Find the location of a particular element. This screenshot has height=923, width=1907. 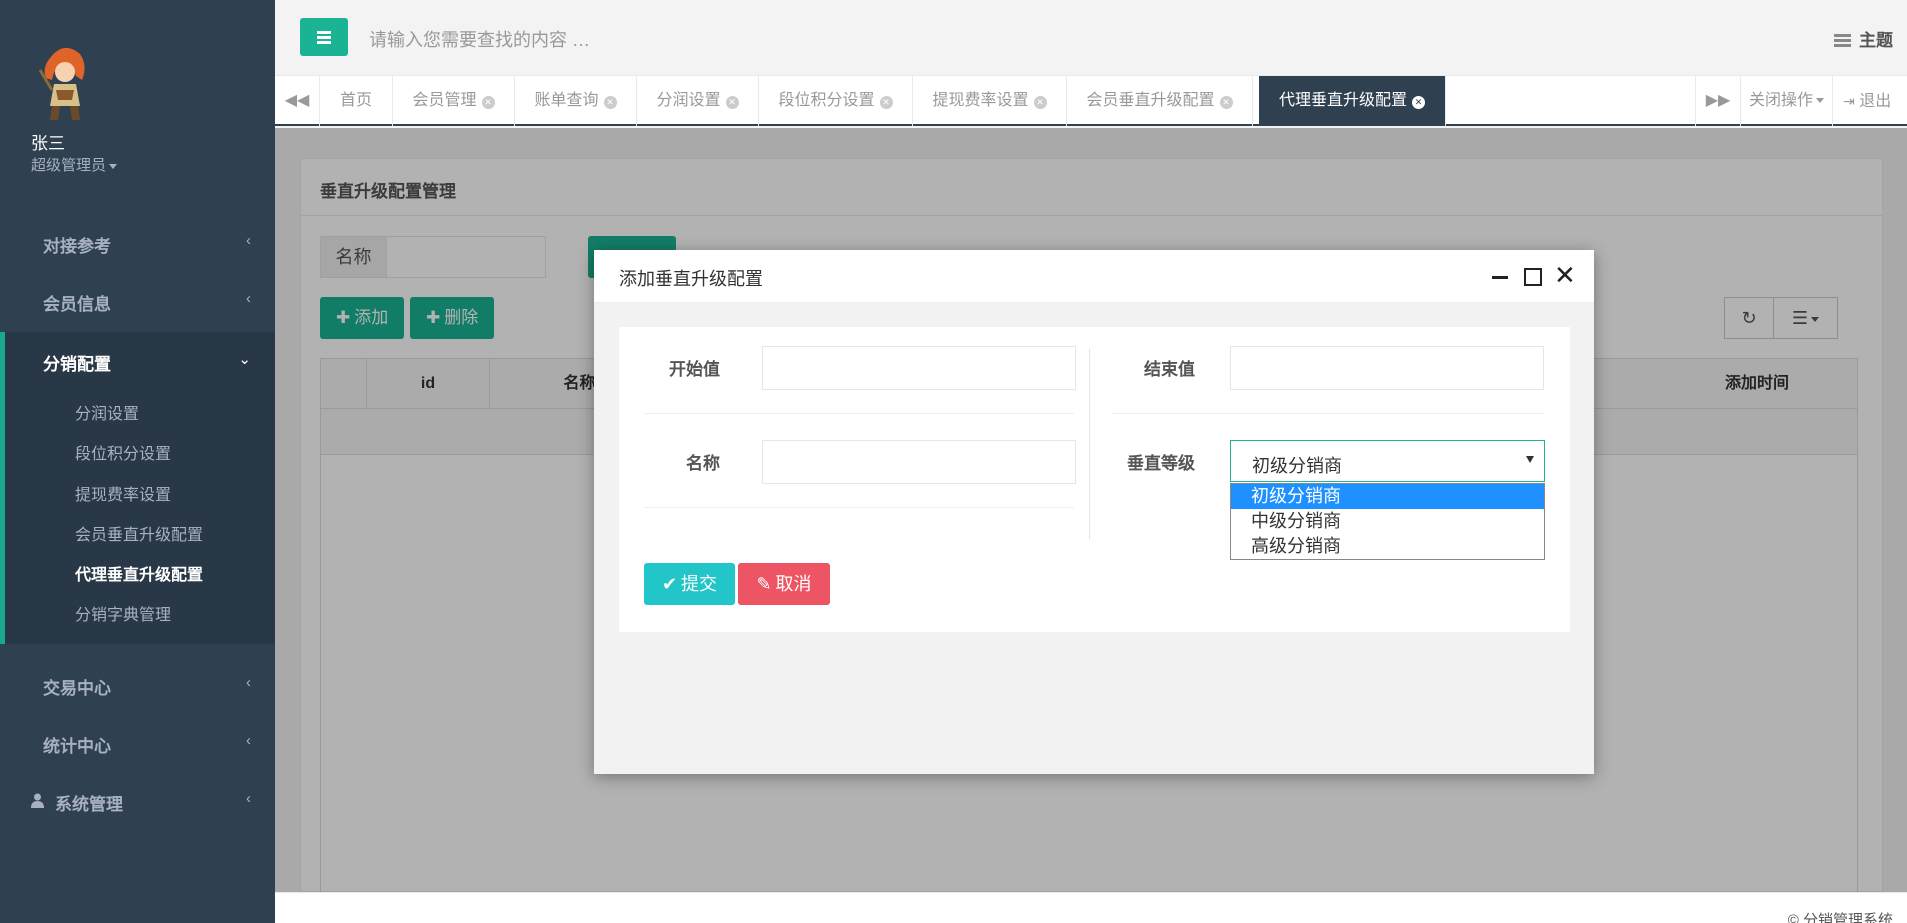

close-operations-dropdown: 关闭操作 is located at coordinates (1786, 101).